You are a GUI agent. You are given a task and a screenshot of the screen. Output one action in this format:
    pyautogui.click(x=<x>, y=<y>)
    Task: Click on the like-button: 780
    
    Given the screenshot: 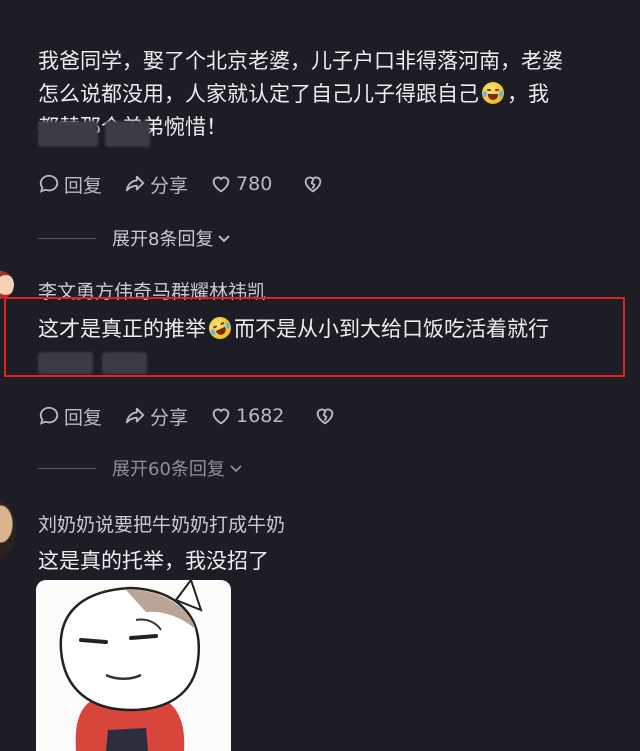 What is the action you would take?
    pyautogui.click(x=241, y=184)
    